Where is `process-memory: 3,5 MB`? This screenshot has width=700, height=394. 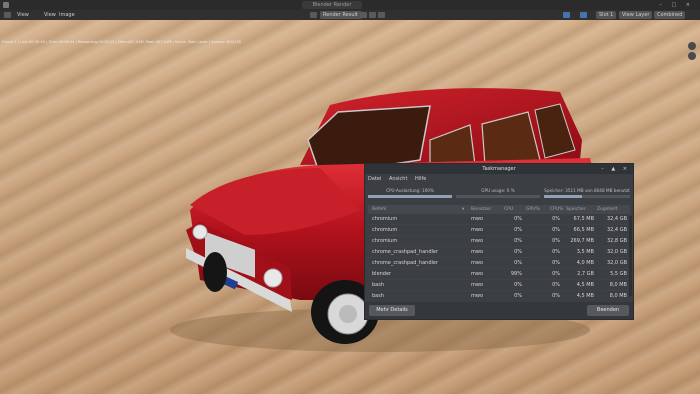 process-memory: 3,5 MB is located at coordinates (585, 252).